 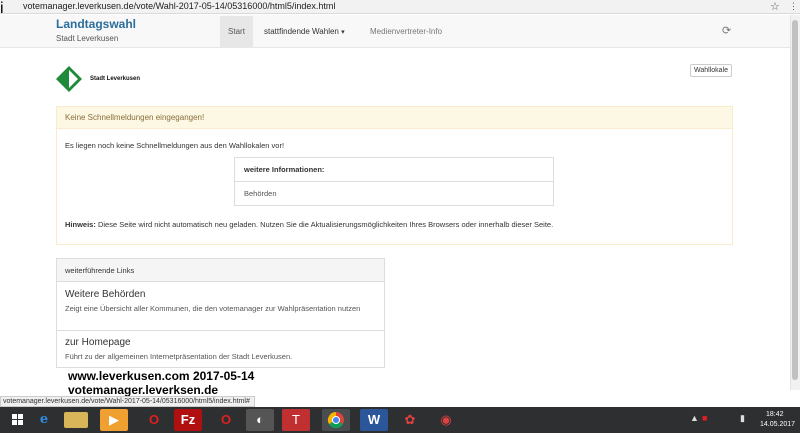 I want to click on tray-network-icon: ▮, so click(x=742, y=418).